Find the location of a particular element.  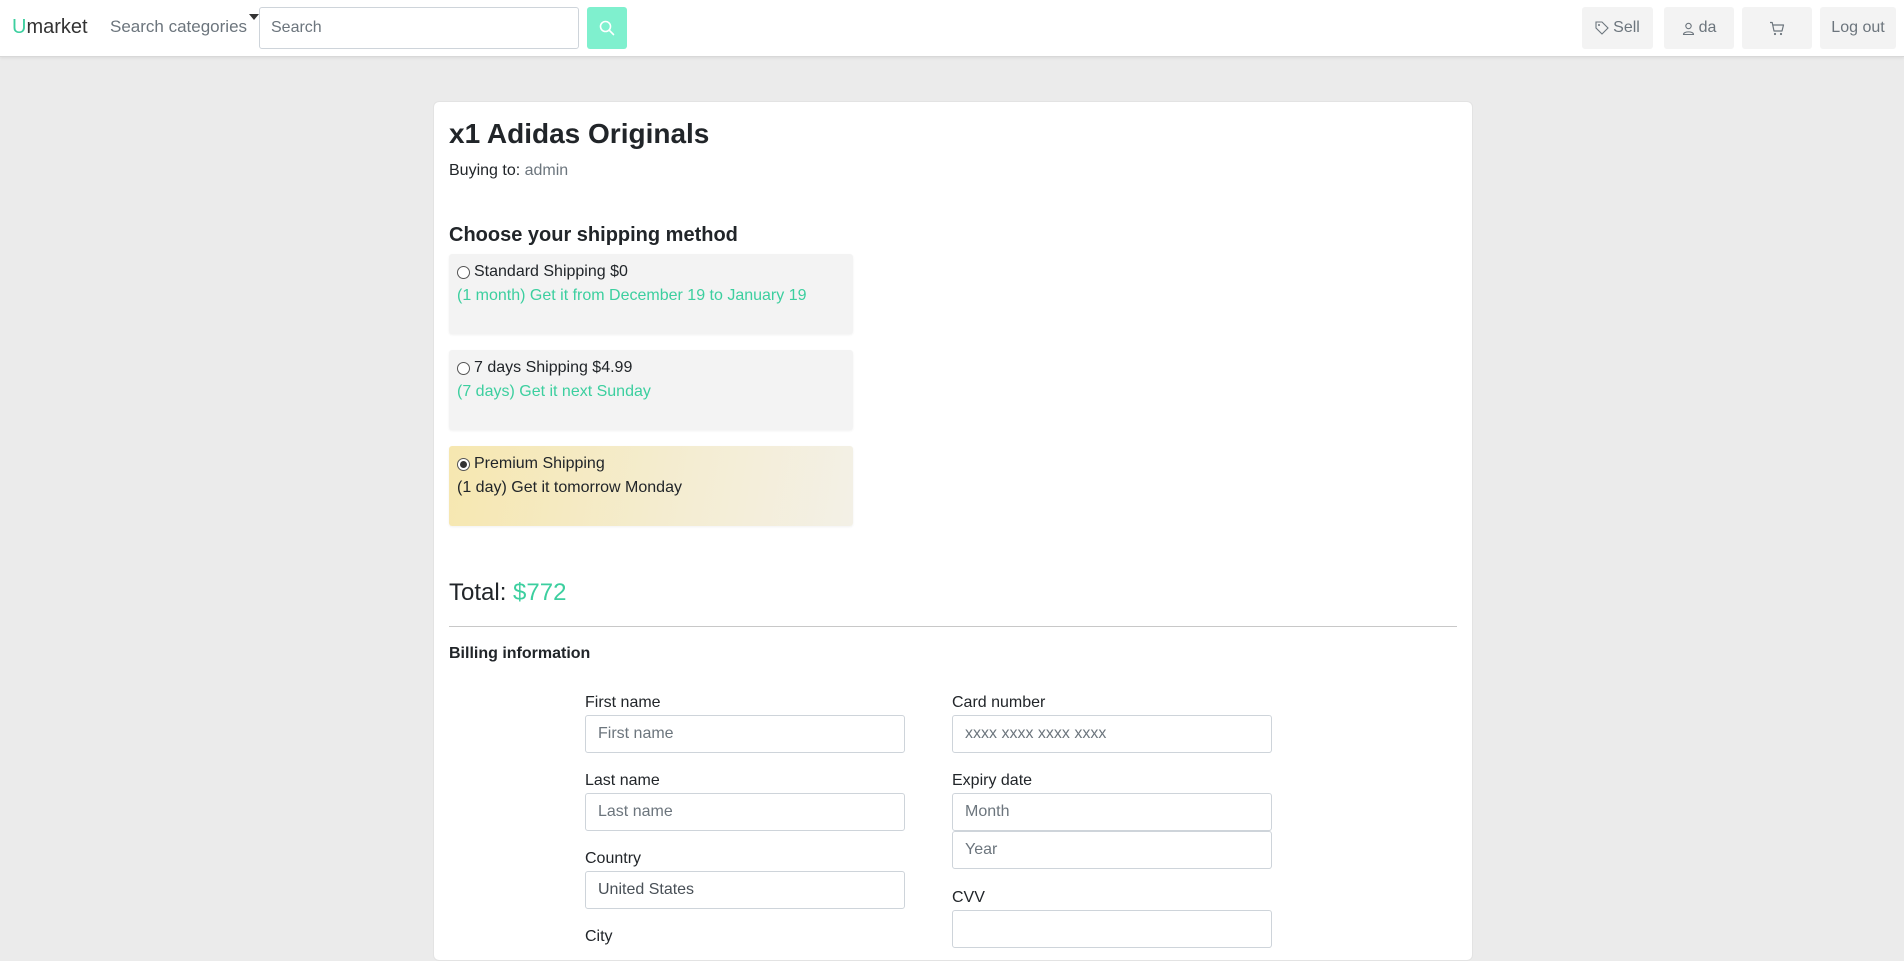

total-label: Total: is located at coordinates (478, 592).